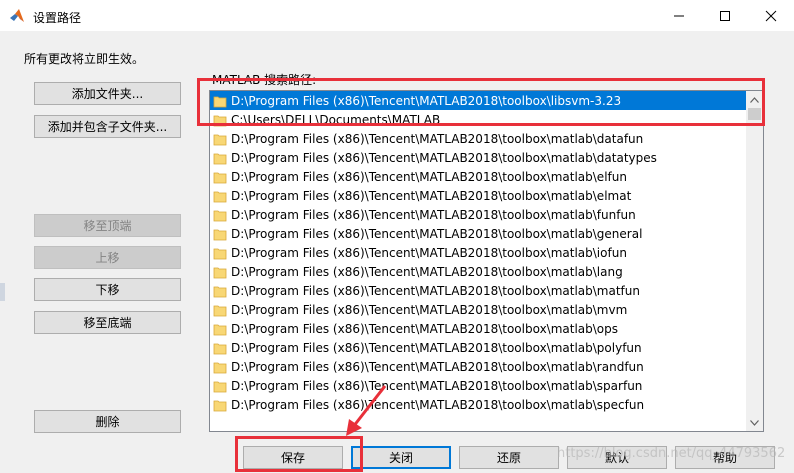 The height and width of the screenshot is (473, 794). I want to click on remove-button: 删除, so click(107, 421).